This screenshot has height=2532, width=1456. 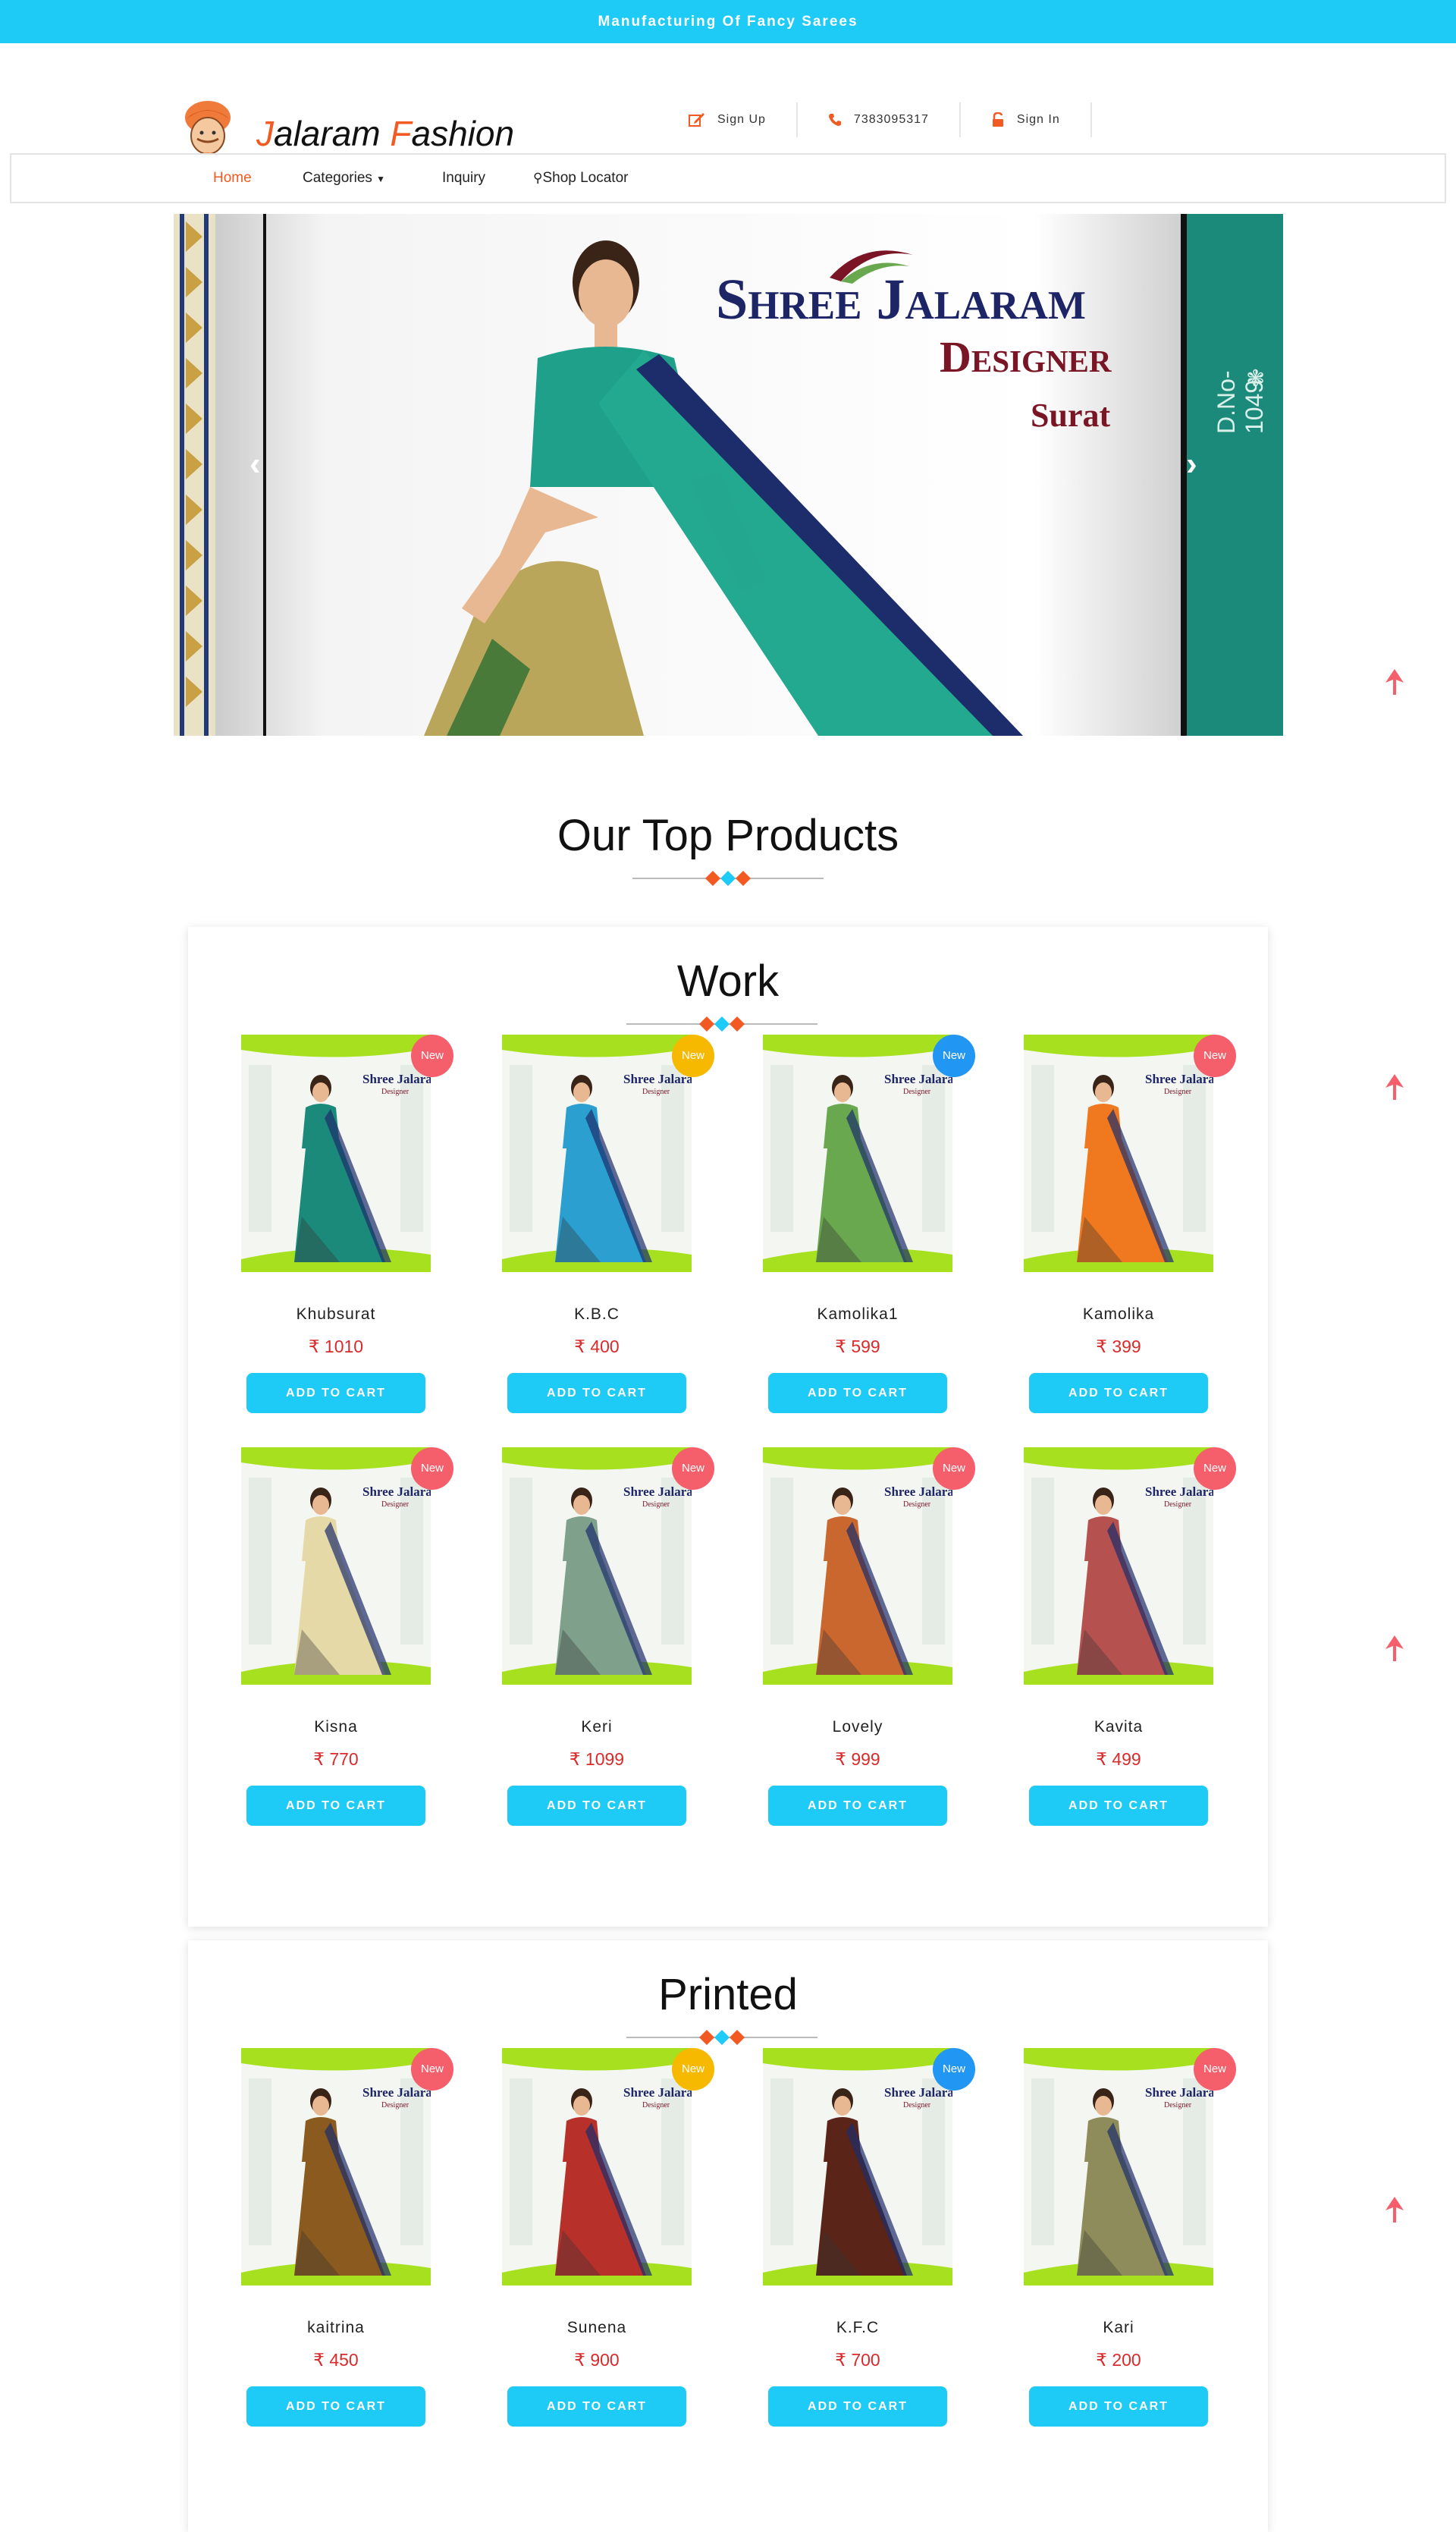 I want to click on price-amount: 1010, so click(x=344, y=1346).